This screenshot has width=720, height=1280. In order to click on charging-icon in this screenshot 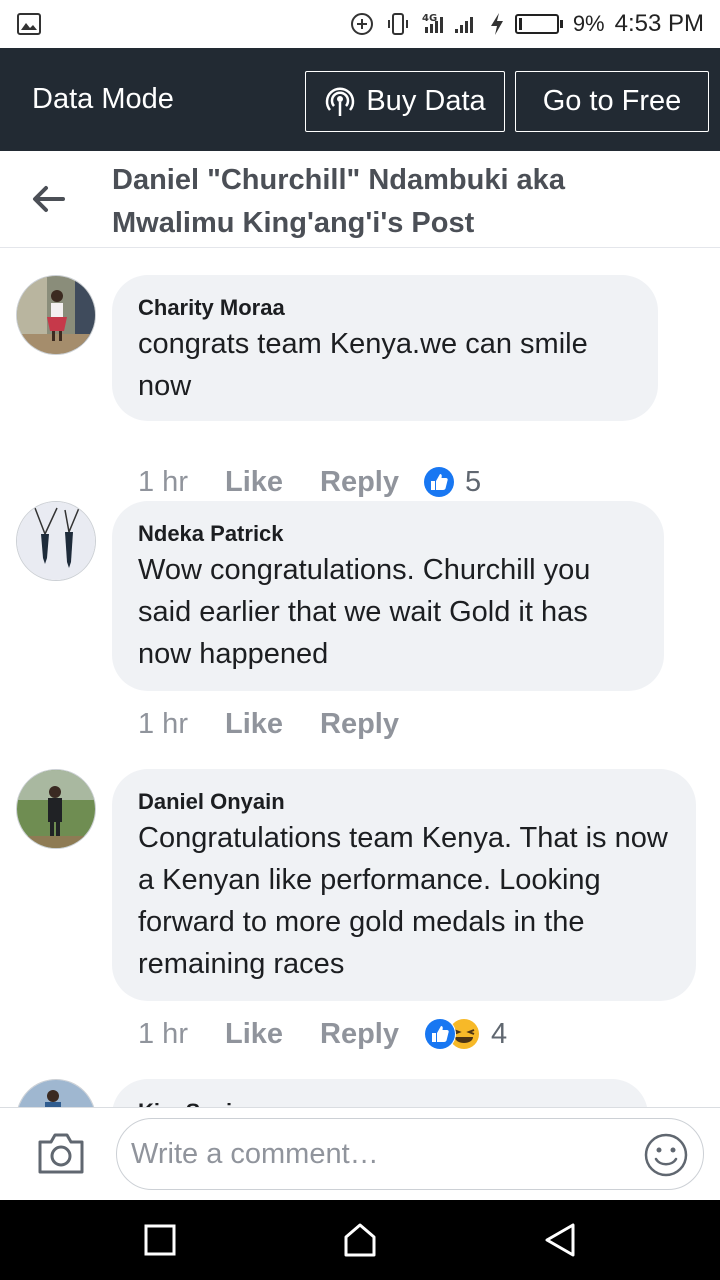, I will do `click(497, 24)`.